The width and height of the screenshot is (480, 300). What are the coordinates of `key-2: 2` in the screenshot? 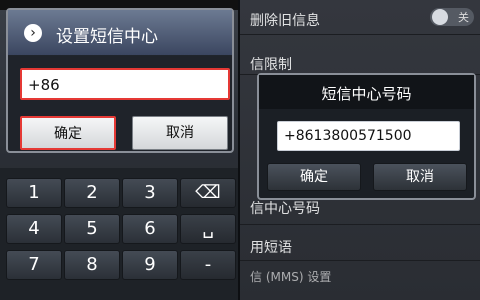 It's located at (92, 193).